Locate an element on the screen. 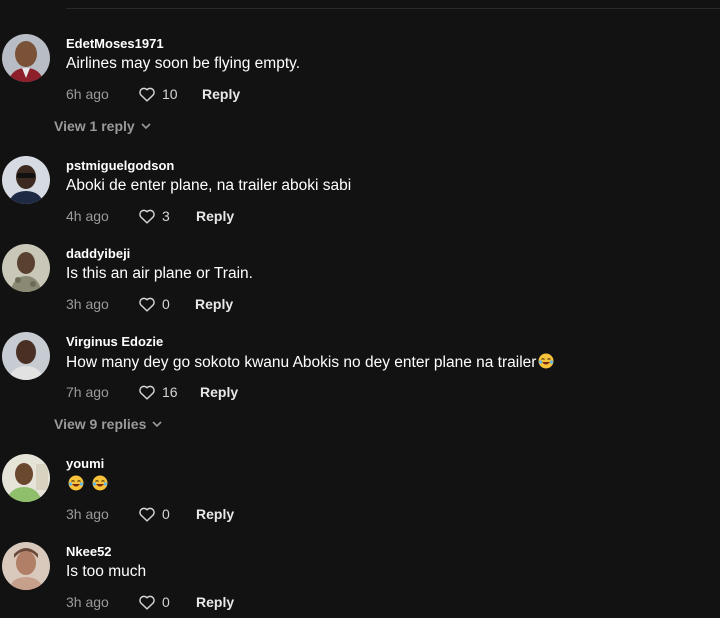 The width and height of the screenshot is (720, 618). view-replies-label: View 1 reply is located at coordinates (94, 126).